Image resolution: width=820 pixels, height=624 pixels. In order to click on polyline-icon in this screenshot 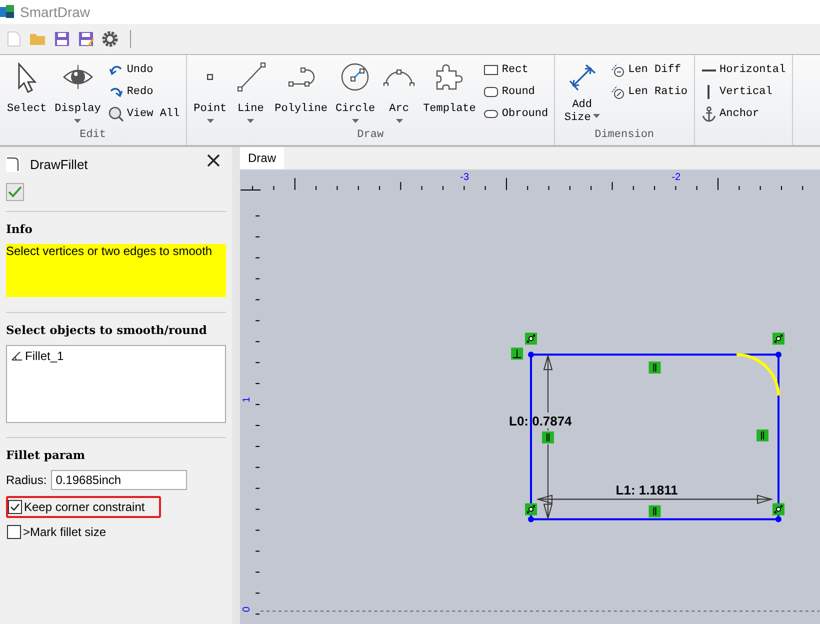, I will do `click(301, 77)`.